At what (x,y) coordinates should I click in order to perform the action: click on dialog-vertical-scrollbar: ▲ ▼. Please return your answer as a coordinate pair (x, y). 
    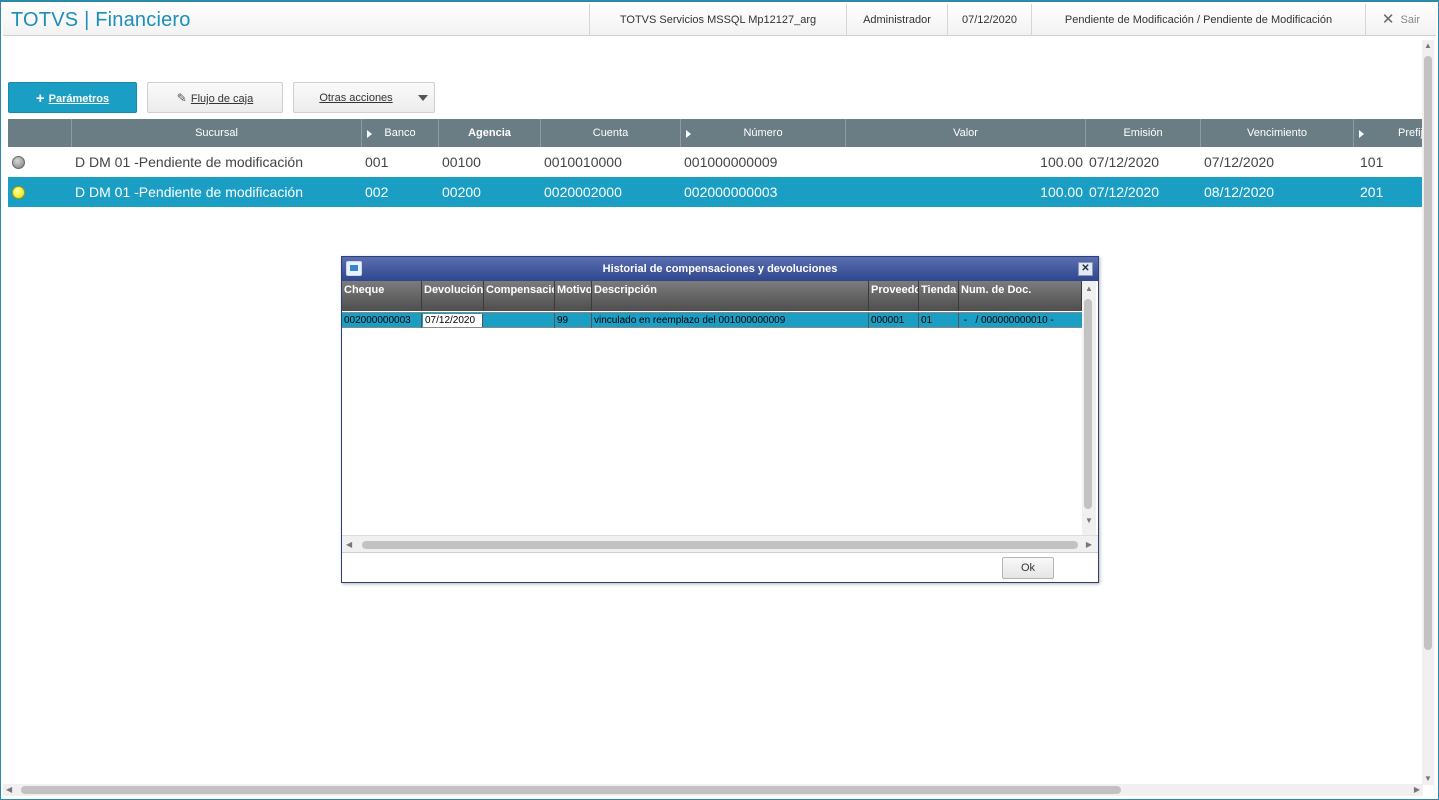
    Looking at the image, I should click on (1089, 408).